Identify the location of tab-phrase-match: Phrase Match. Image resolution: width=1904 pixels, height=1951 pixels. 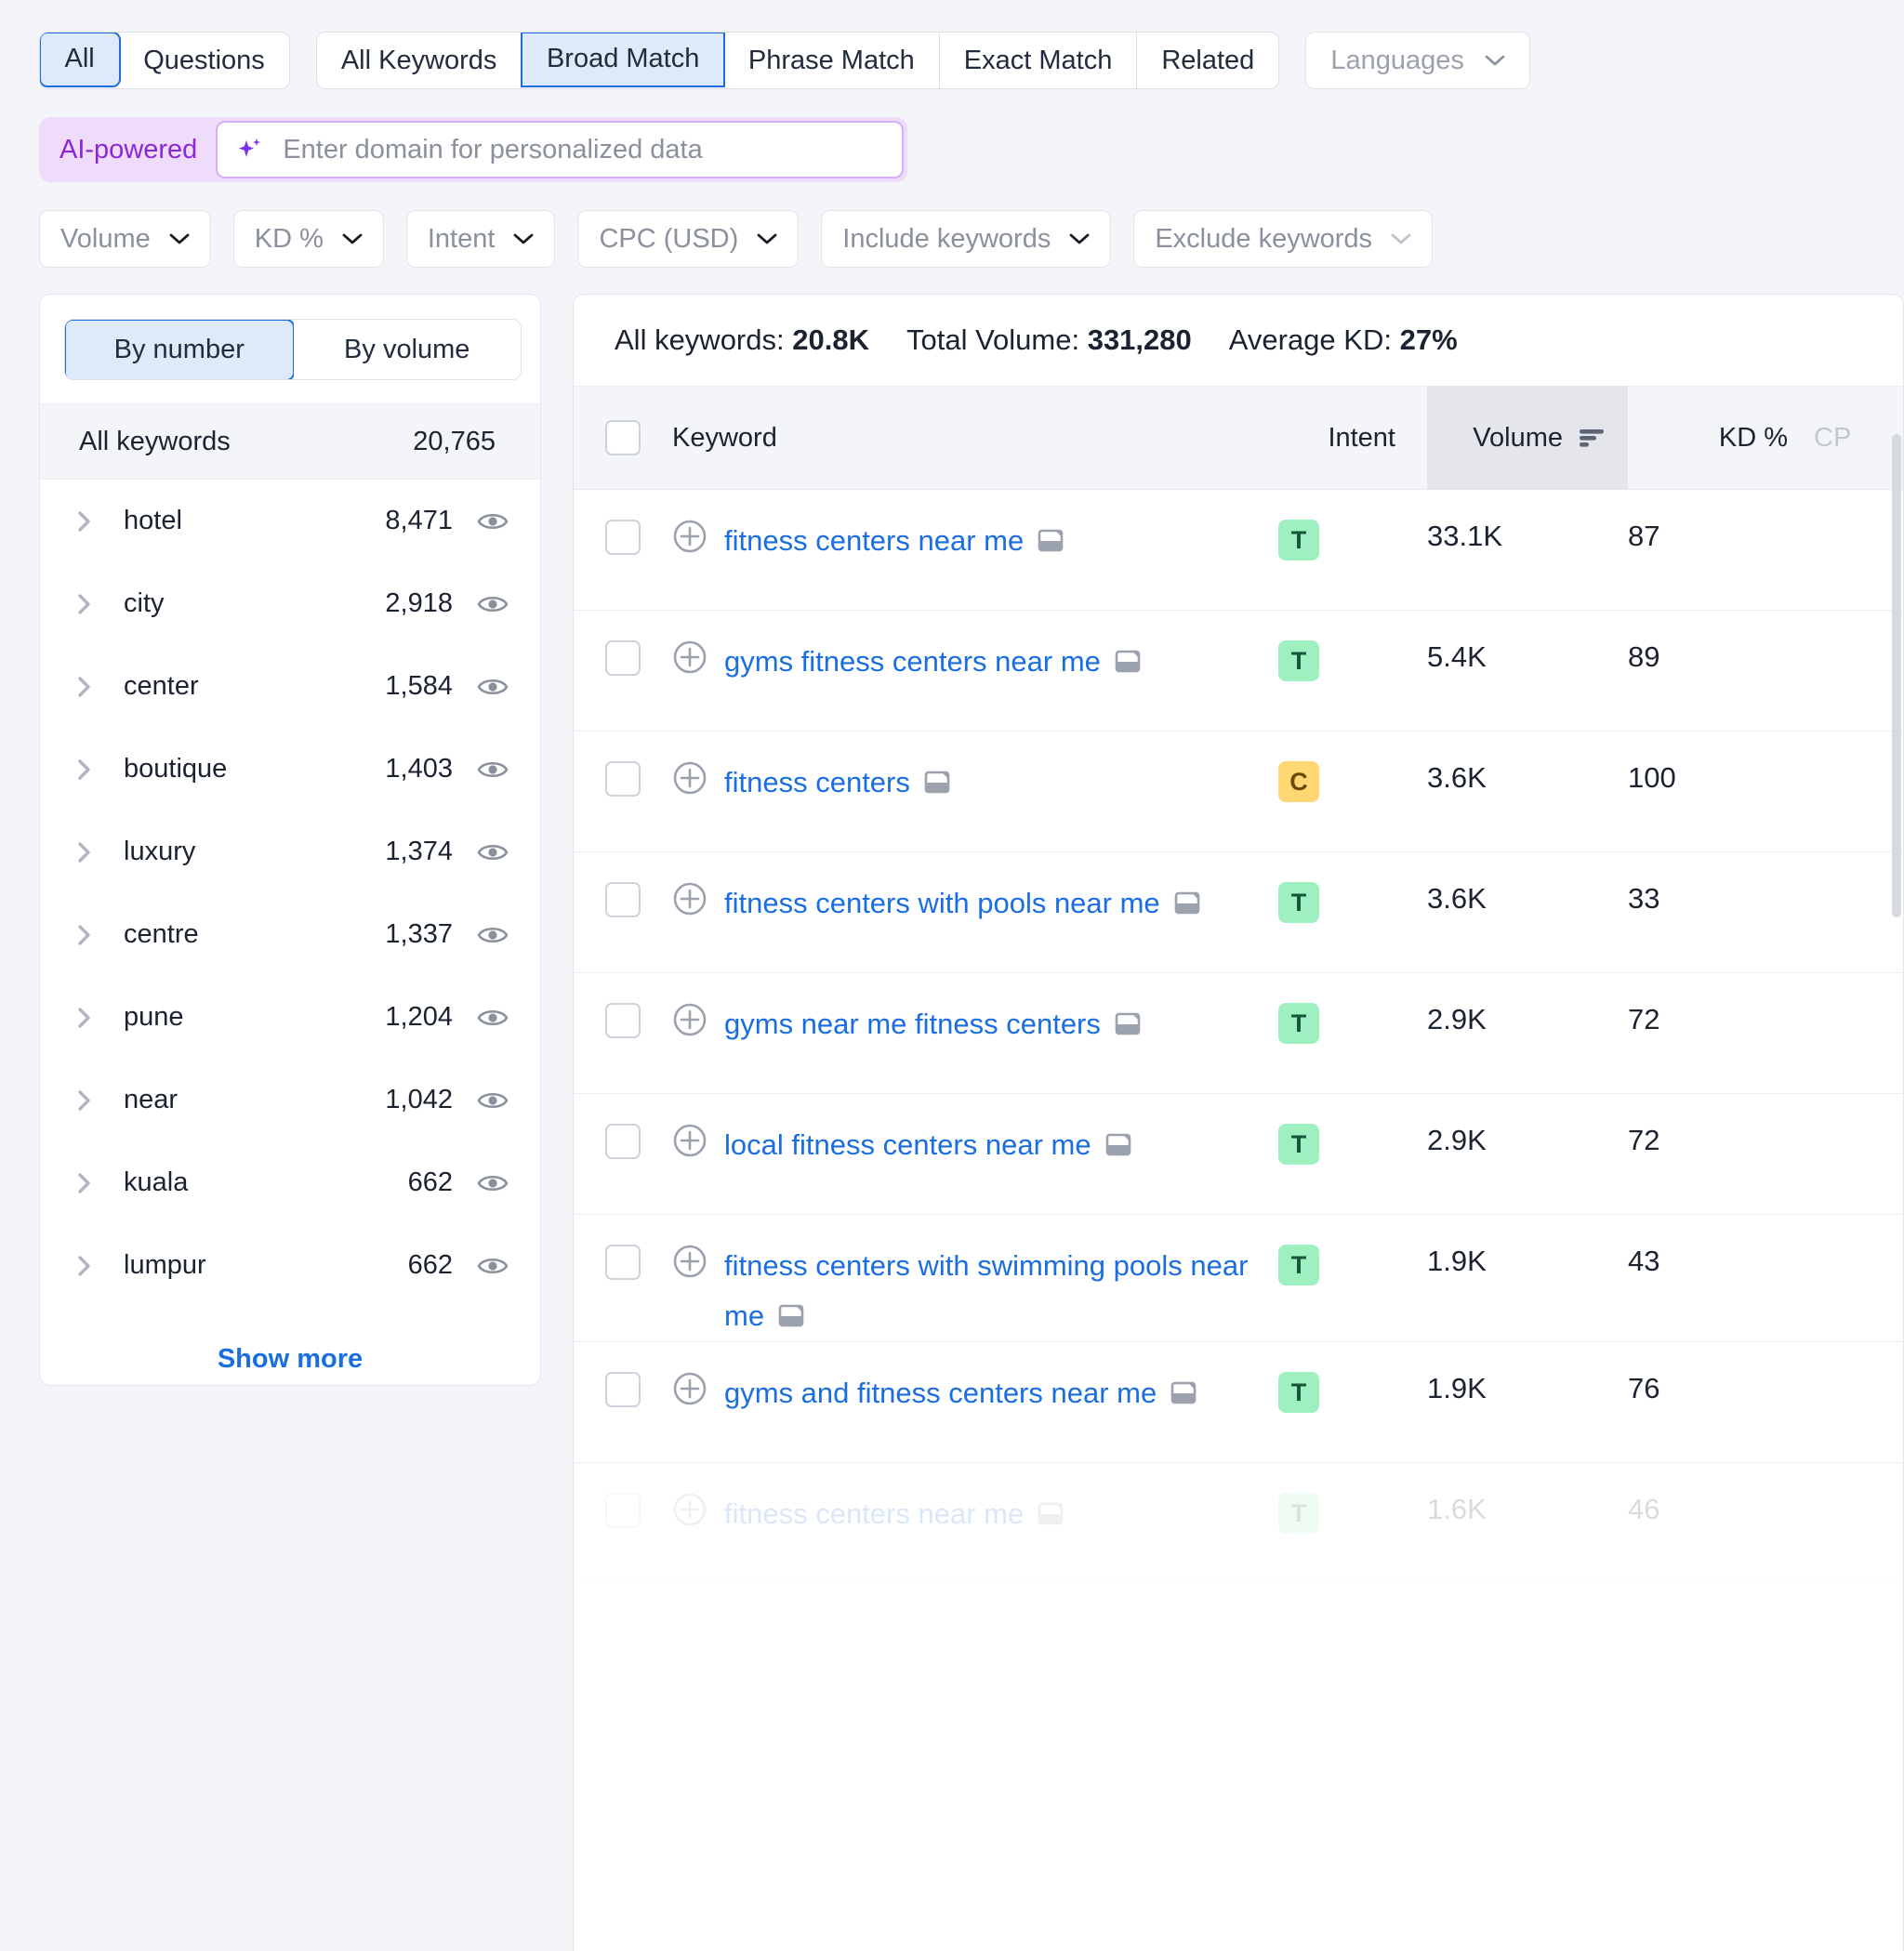
(831, 60).